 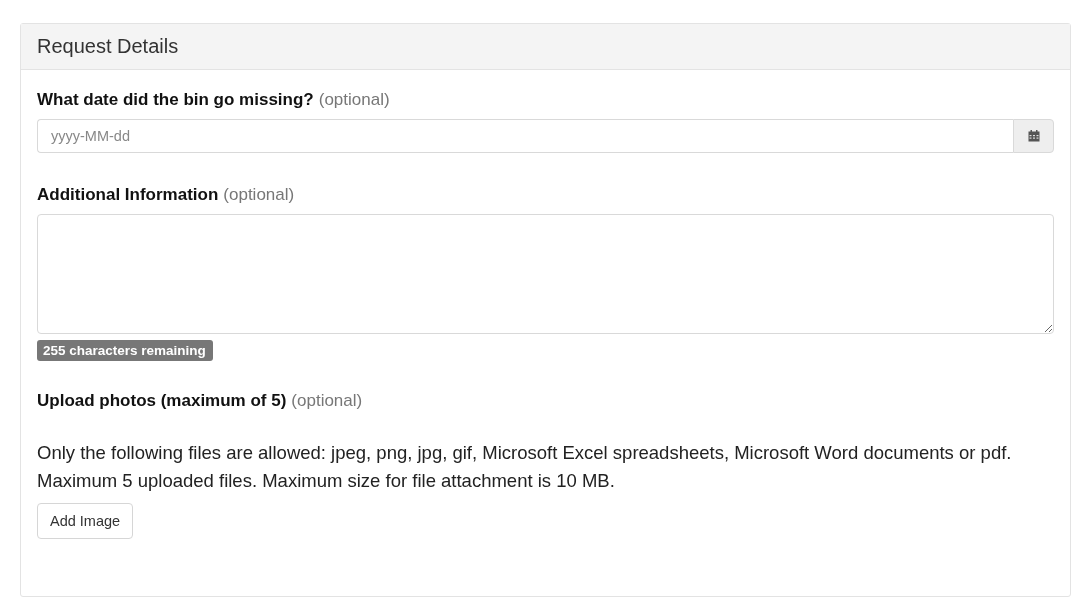 What do you see at coordinates (175, 99) in the screenshot?
I see `field-label: What date did the bin go missing?` at bounding box center [175, 99].